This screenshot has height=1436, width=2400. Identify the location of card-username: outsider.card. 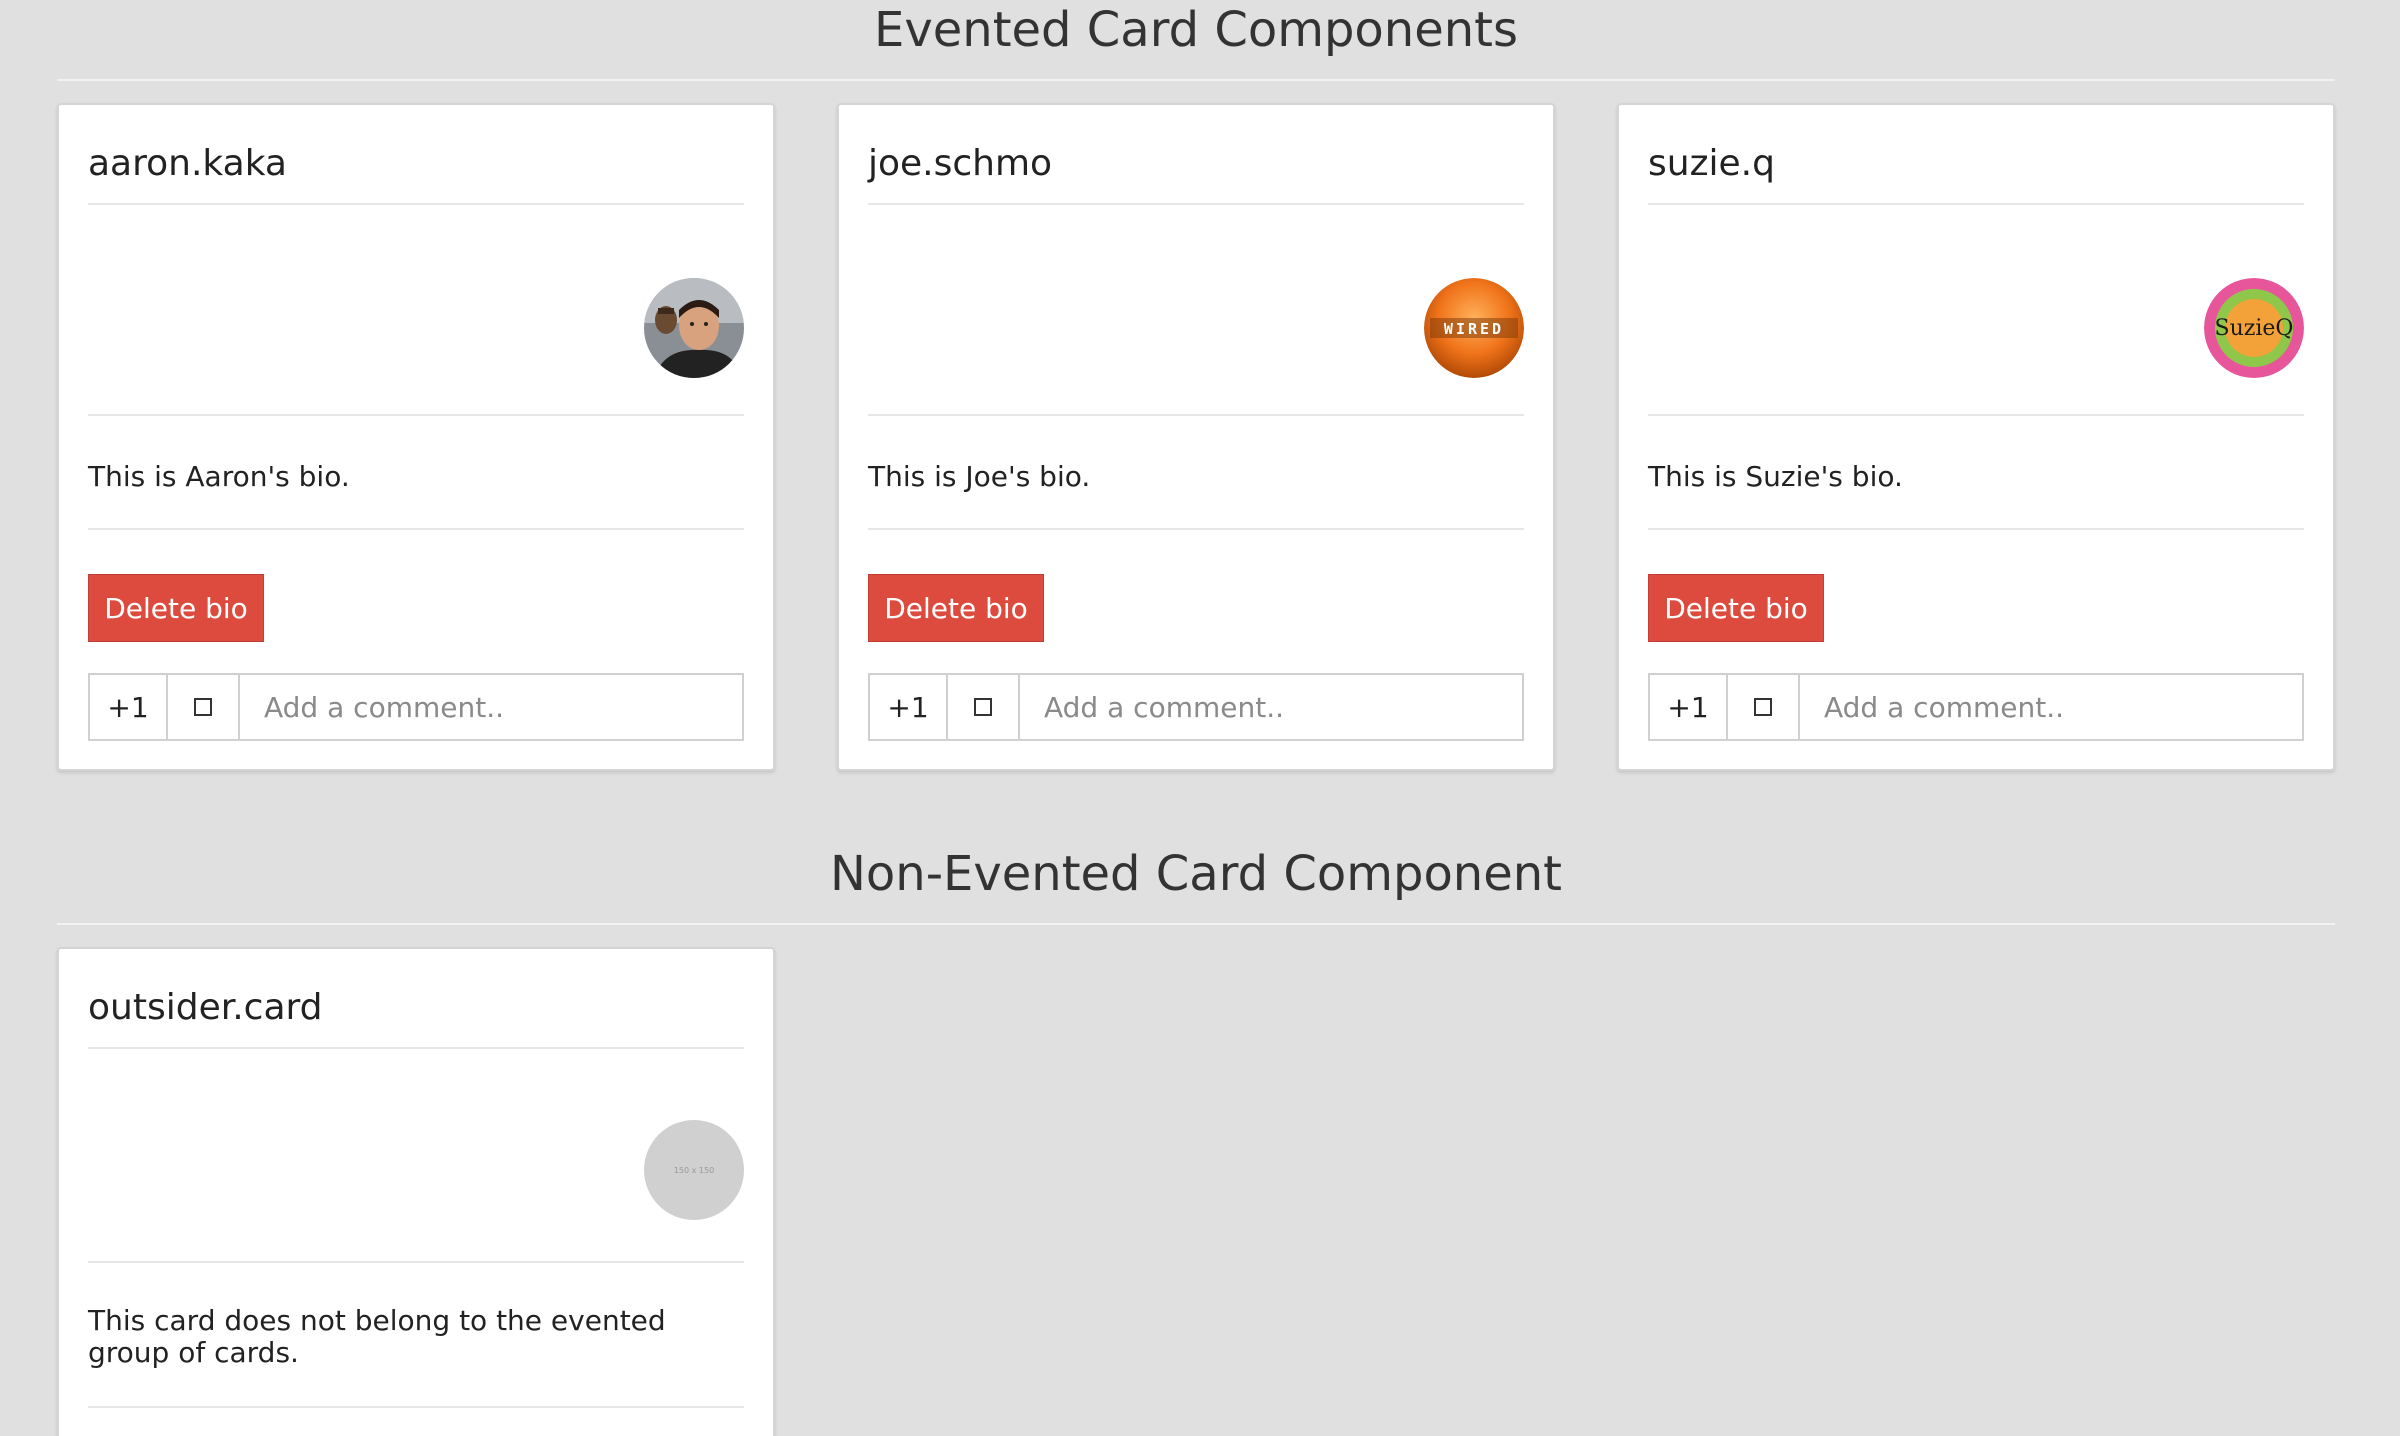
(205, 1007).